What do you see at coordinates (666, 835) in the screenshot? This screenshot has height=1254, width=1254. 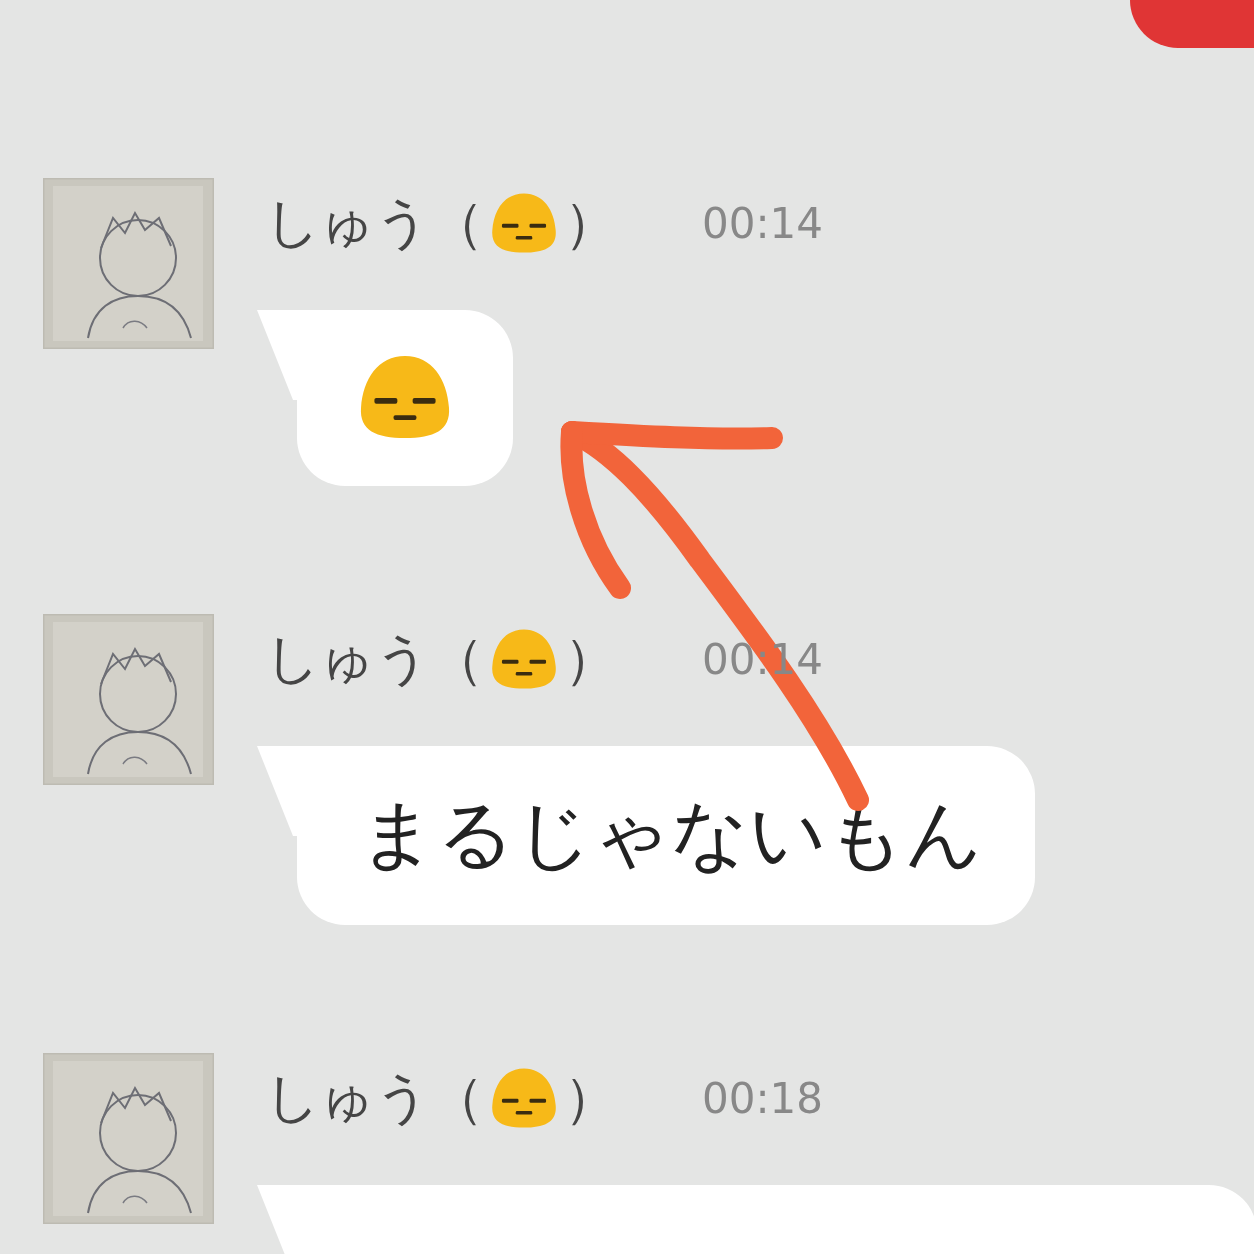 I see `message-bubble: まるじゃないもん` at bounding box center [666, 835].